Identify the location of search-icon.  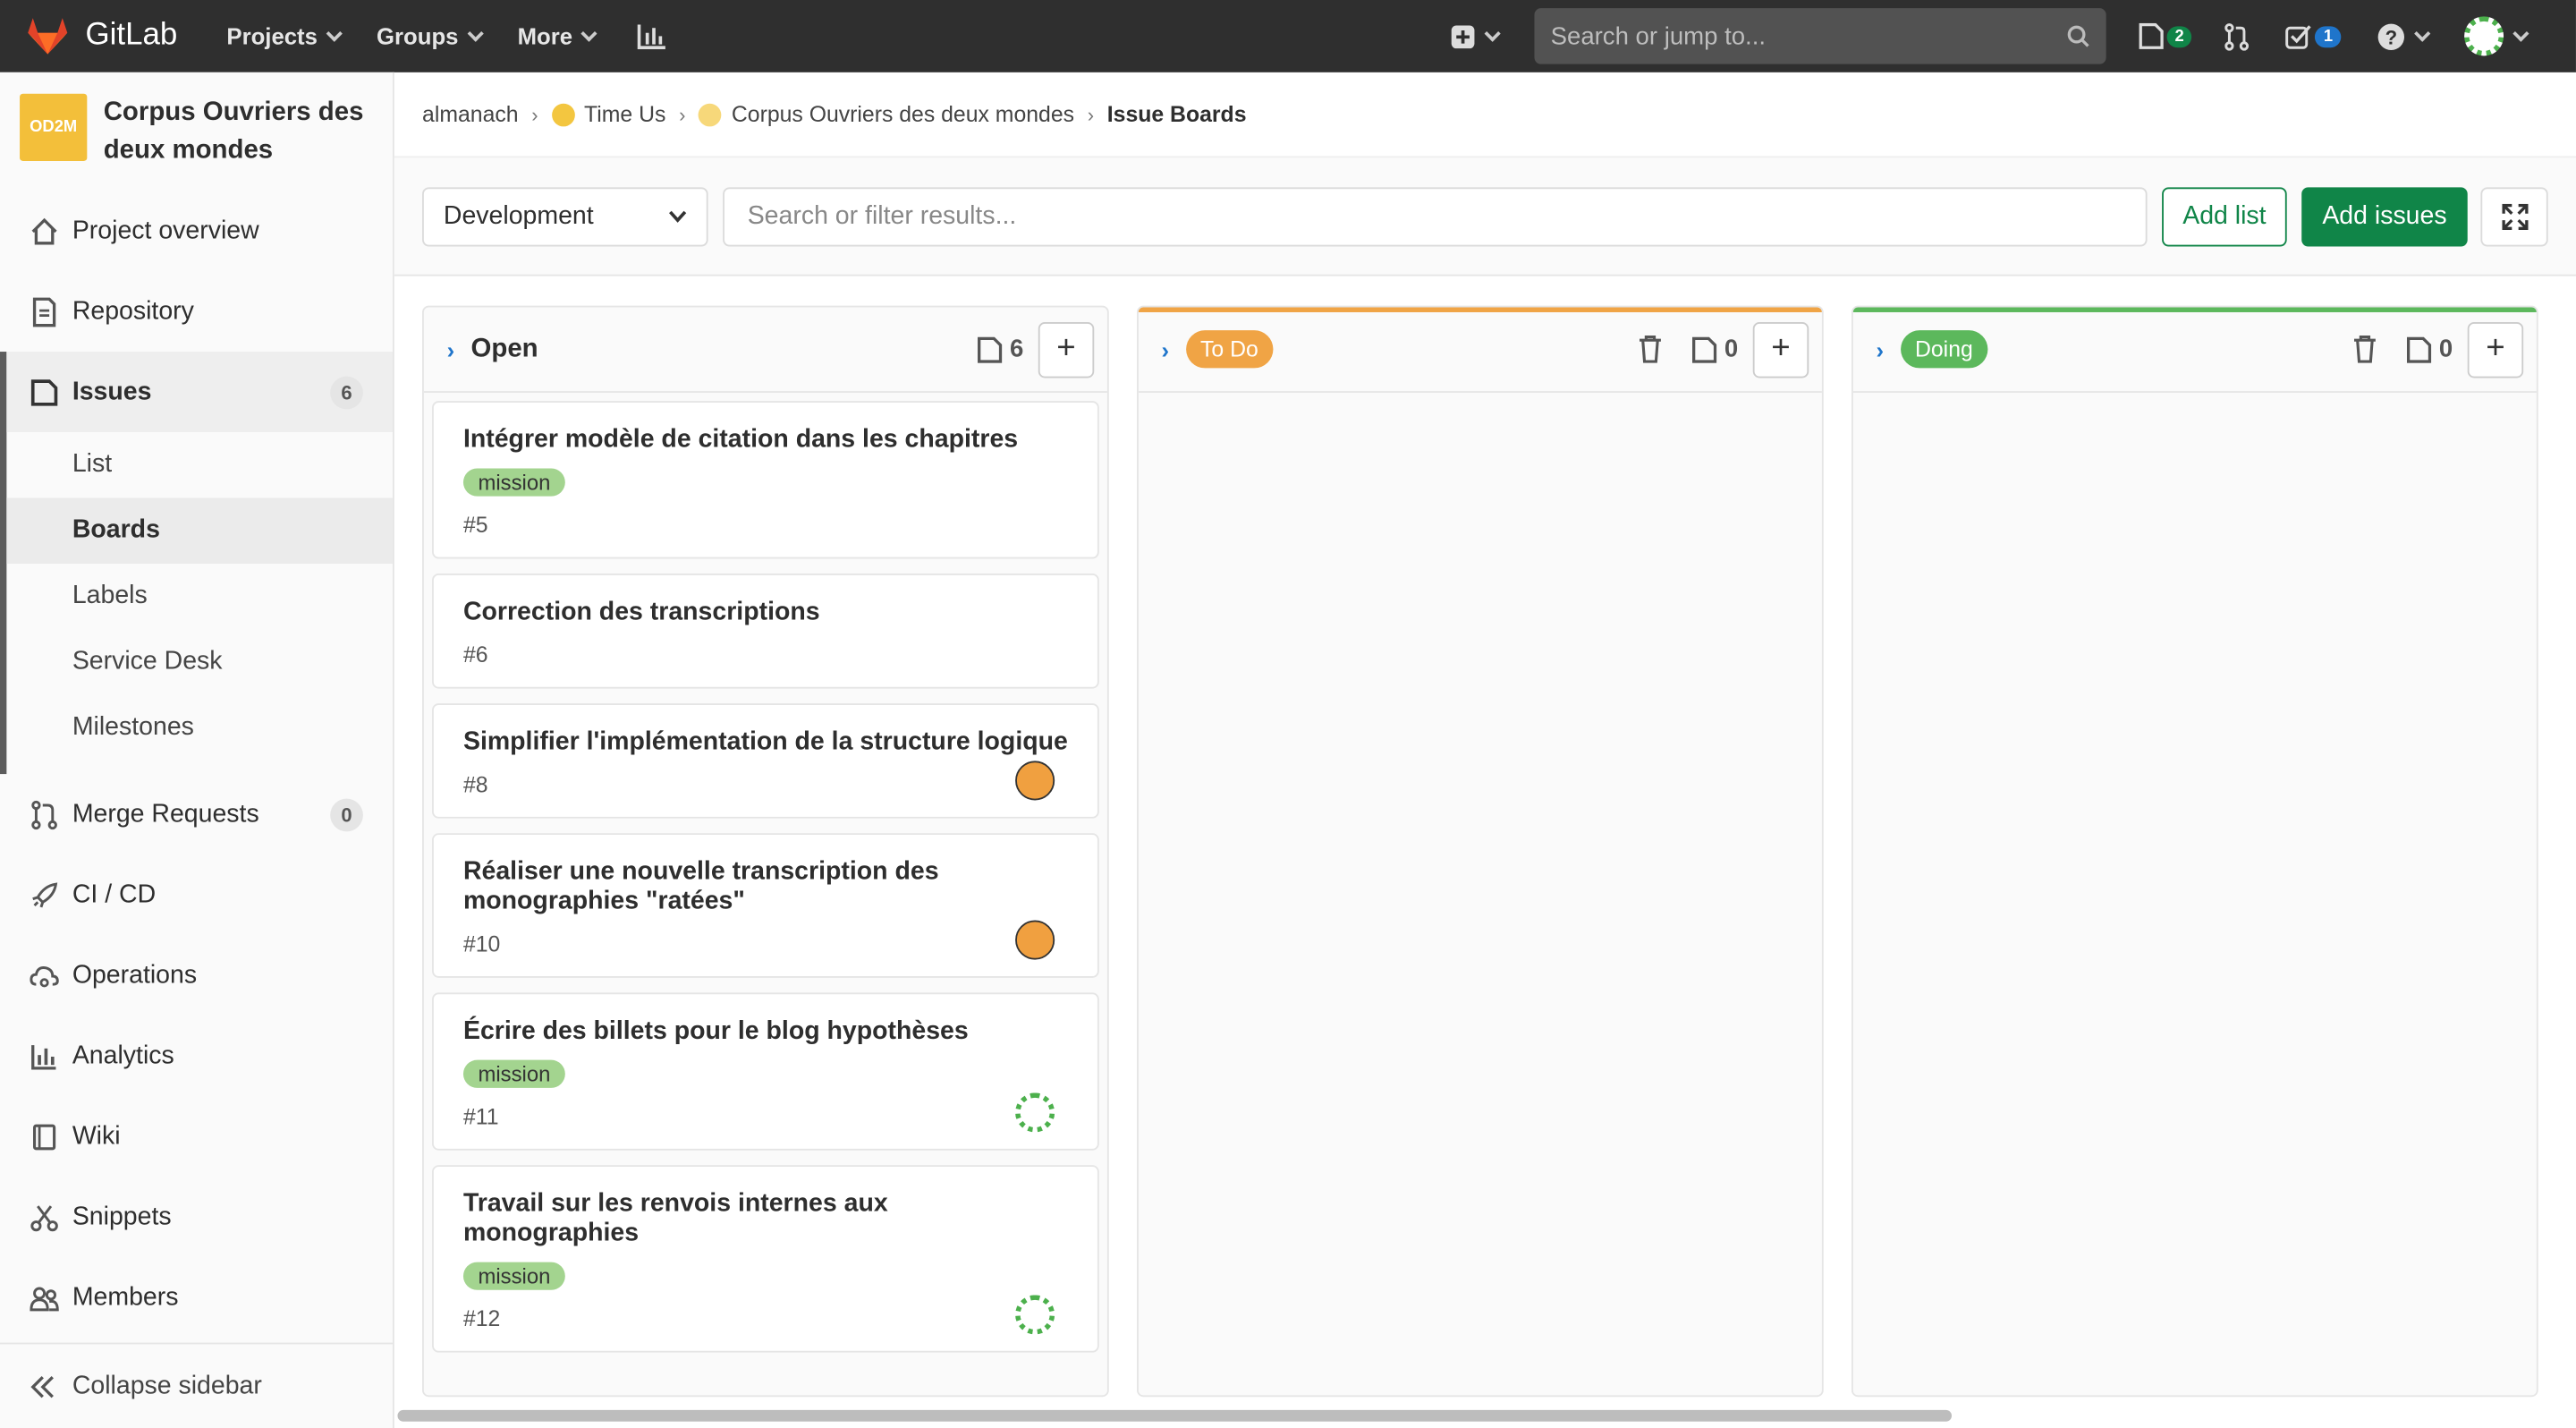
(2078, 36).